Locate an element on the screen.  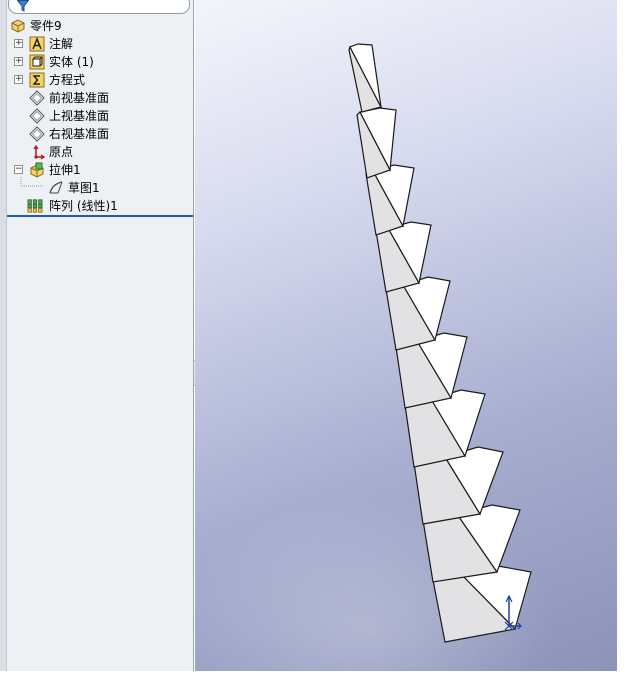
tree-item-sketch: 草图1 is located at coordinates (95, 187).